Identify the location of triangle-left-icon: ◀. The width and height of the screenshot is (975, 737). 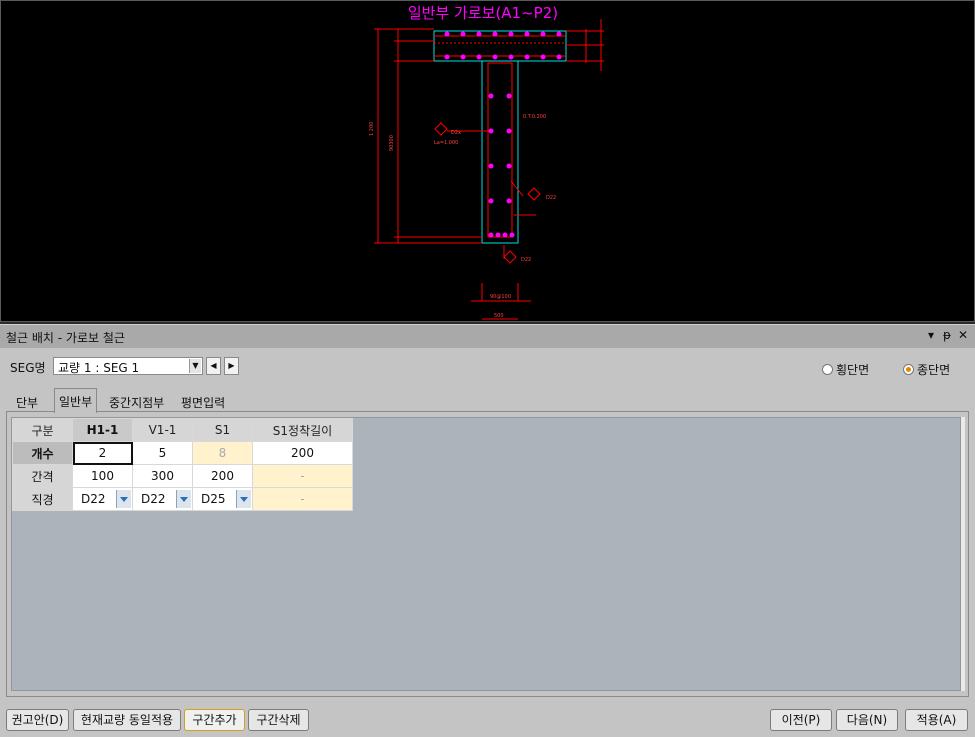
(213, 365).